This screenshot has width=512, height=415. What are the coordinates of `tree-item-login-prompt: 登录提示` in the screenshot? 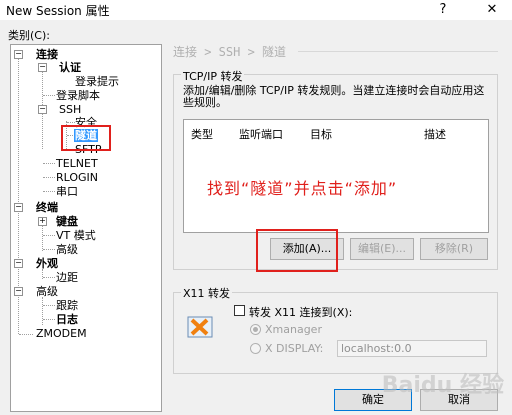 It's located at (97, 81).